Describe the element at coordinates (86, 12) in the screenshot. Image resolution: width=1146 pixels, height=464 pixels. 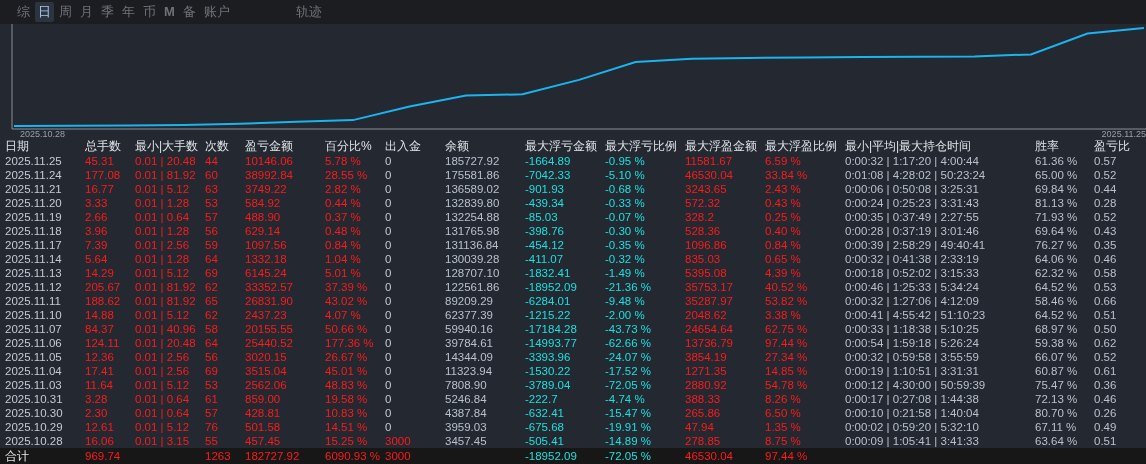
I see `period-tab: 月` at that location.